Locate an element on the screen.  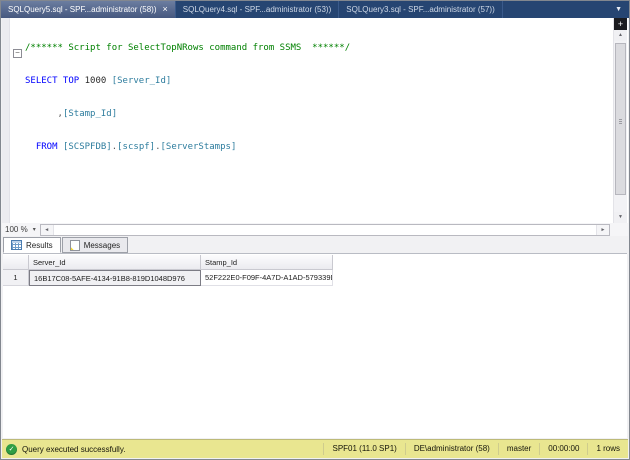
editor-bottom-bar: 100 % ▾ ◄ ► is located at coordinates (315, 229).